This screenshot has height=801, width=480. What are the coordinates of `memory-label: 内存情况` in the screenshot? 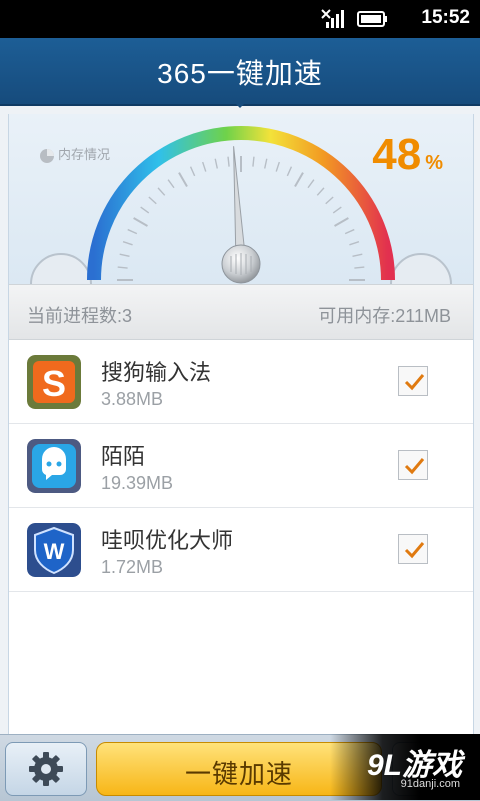 It's located at (74, 154).